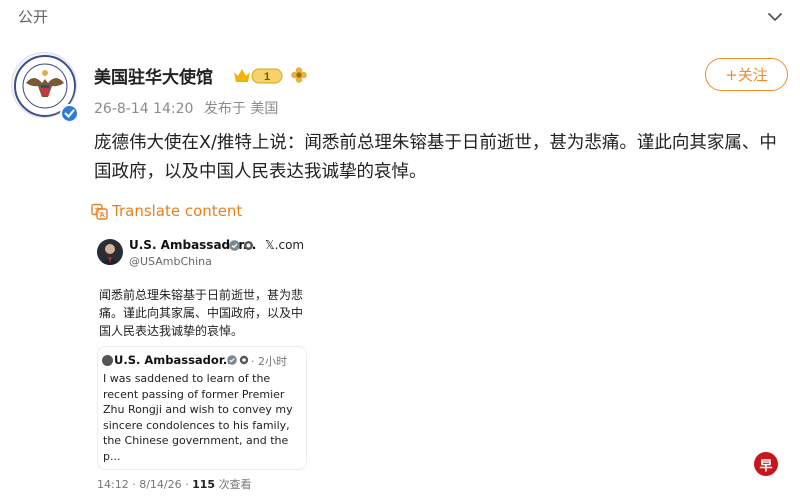 The height and width of the screenshot is (498, 800). Describe the element at coordinates (143, 484) in the screenshot. I see `embed-datetime: 14:12 · 8/14/26 ·` at that location.